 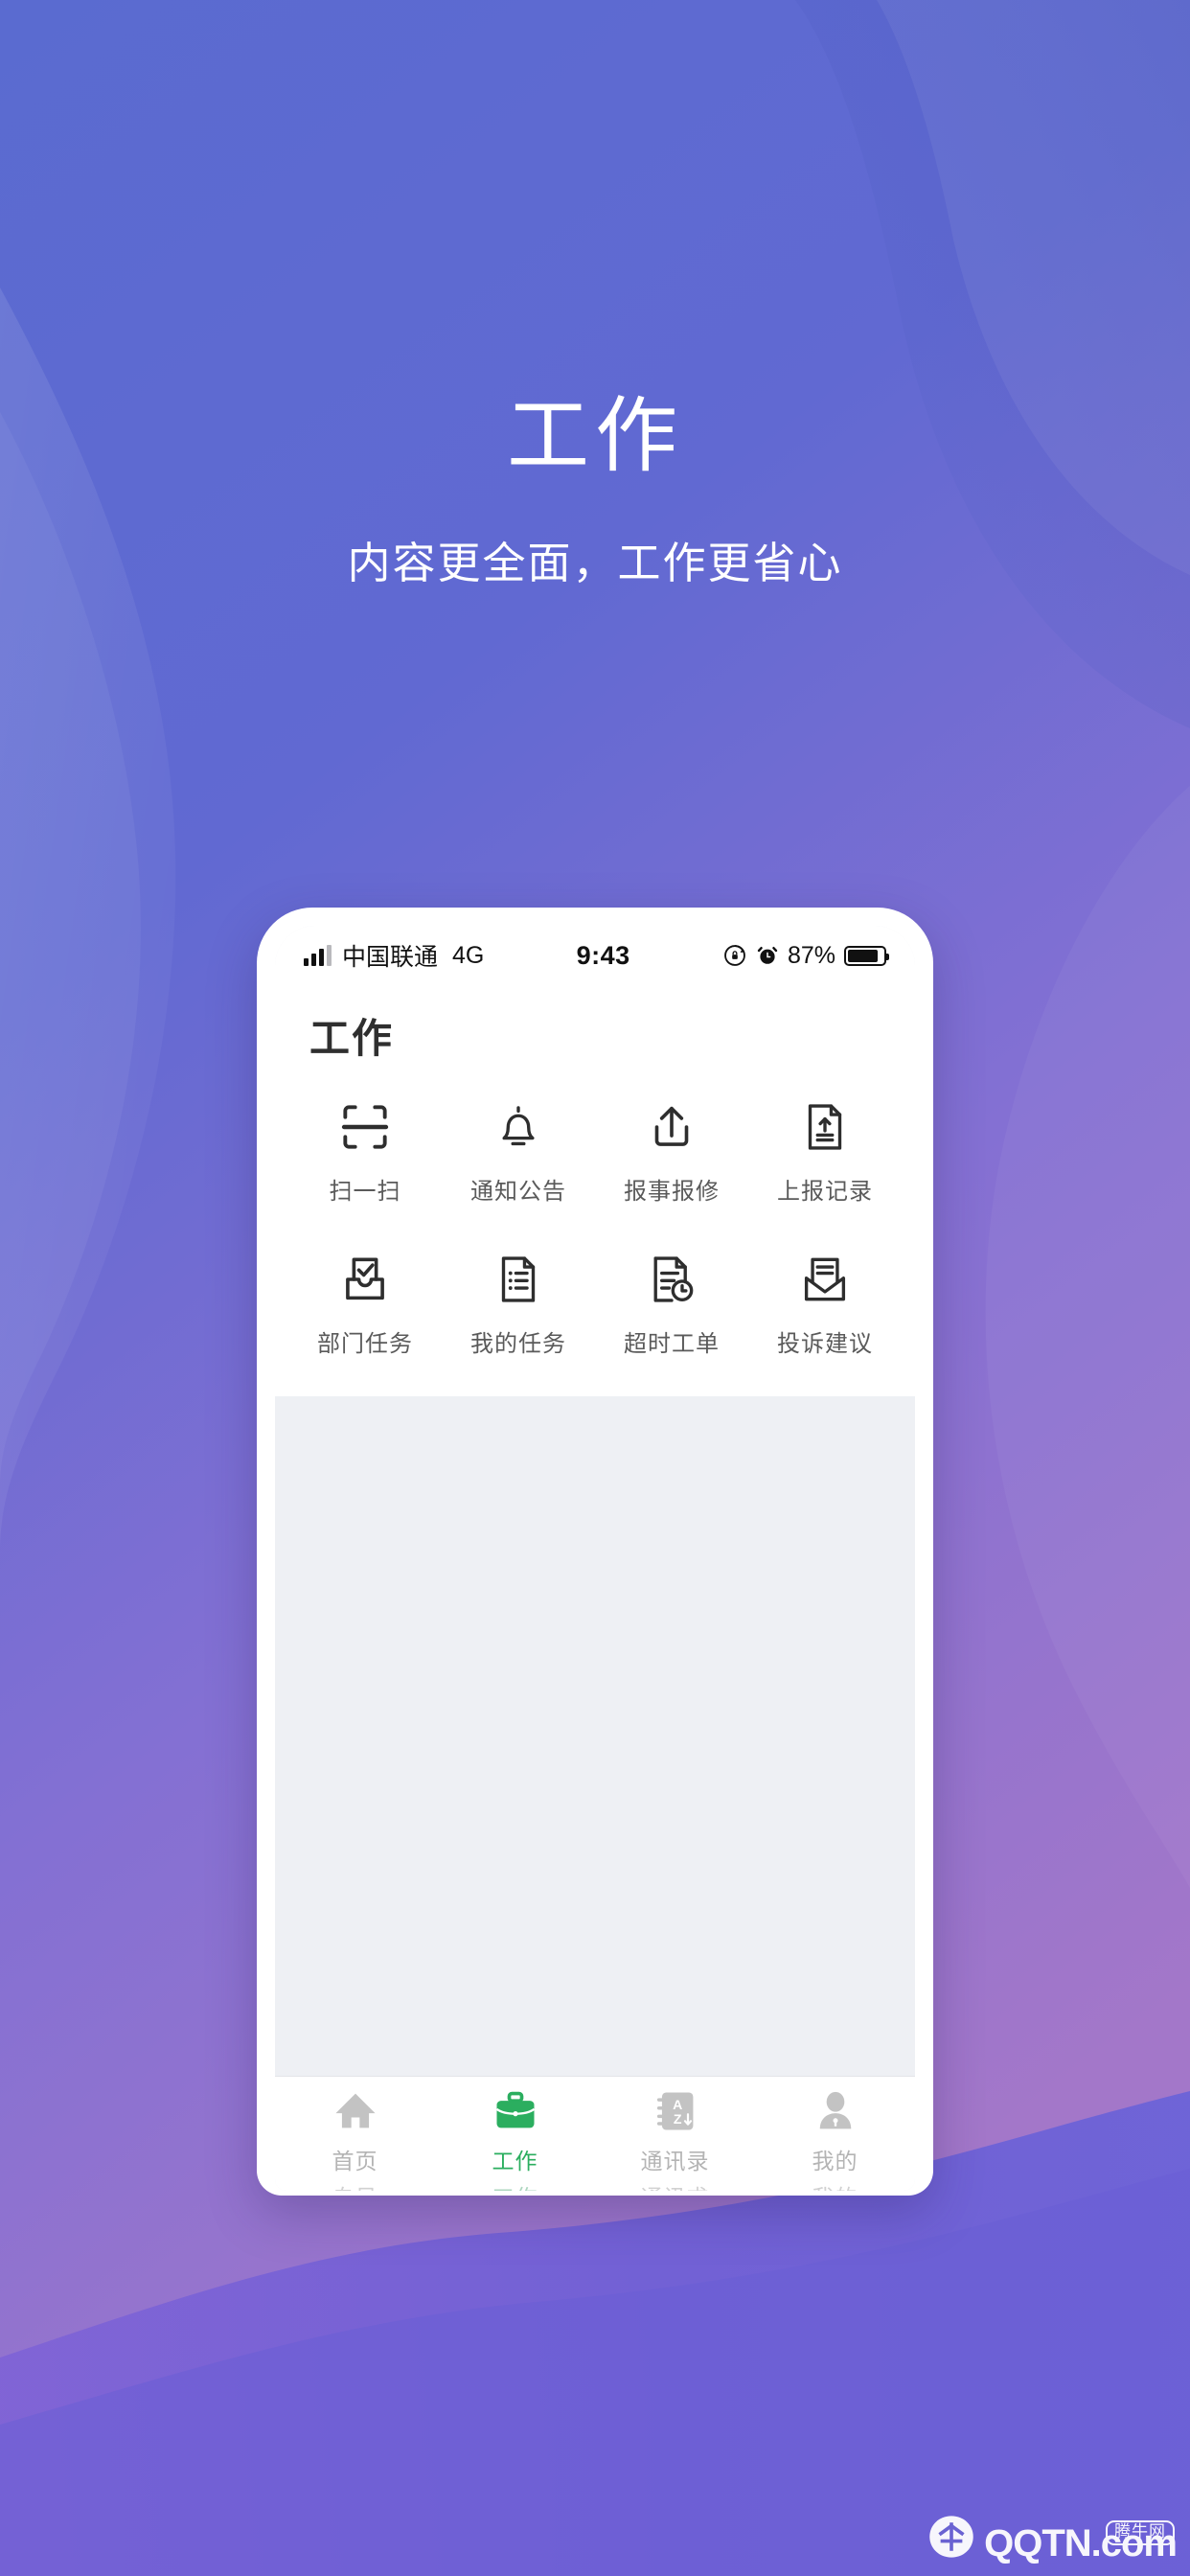 I want to click on grid-item-label: 通知公告, so click(x=518, y=1192).